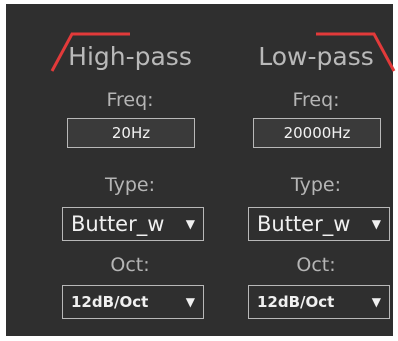  I want to click on low-pass-oct-select: 12dB/Oct ▼, so click(319, 302).